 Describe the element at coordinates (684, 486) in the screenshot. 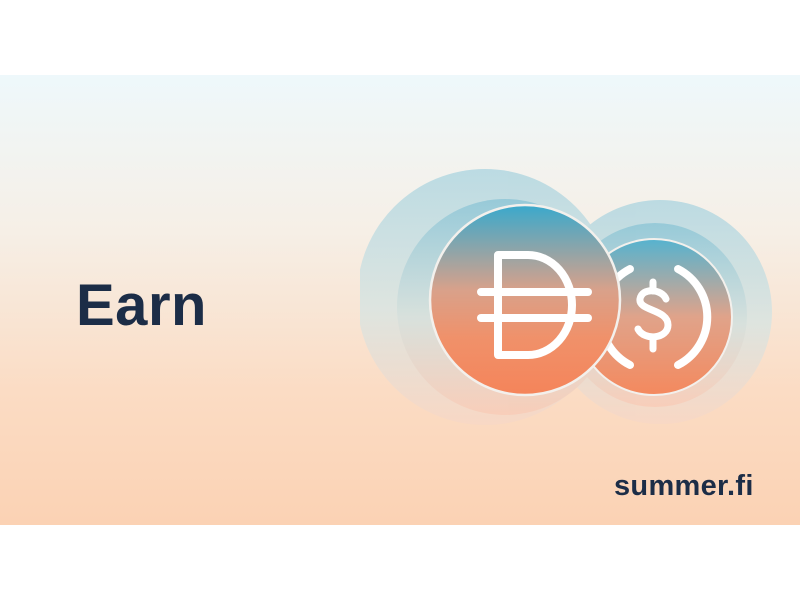

I see `brand-logo-text: summer.fi` at that location.